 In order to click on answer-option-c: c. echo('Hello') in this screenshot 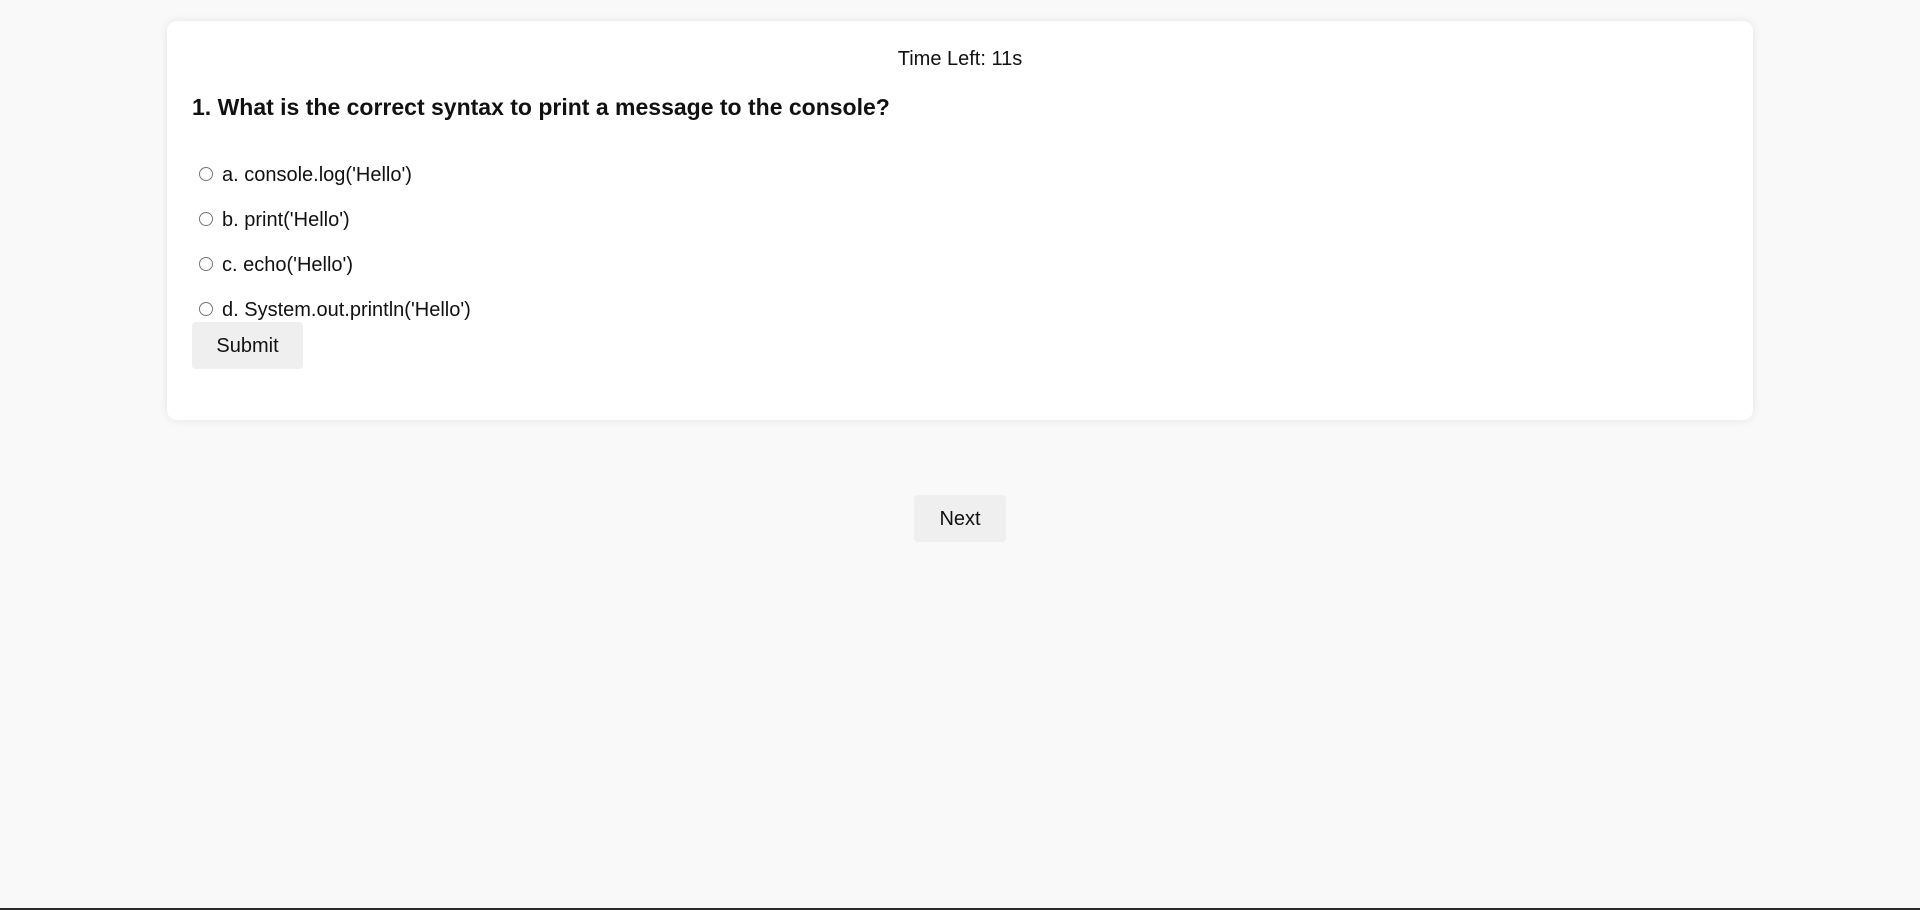, I will do `click(331, 264)`.